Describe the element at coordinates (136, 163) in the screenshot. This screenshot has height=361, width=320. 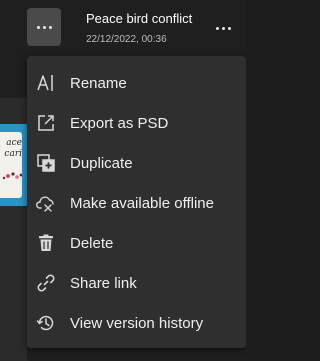
I see `menu-item-duplicate: Duplicate` at that location.